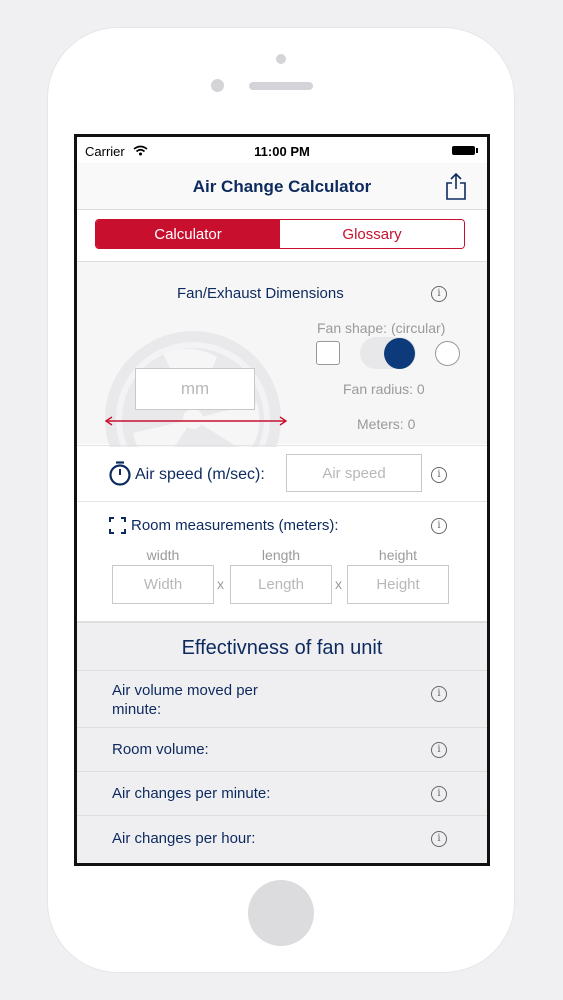  I want to click on share-icon, so click(456, 186).